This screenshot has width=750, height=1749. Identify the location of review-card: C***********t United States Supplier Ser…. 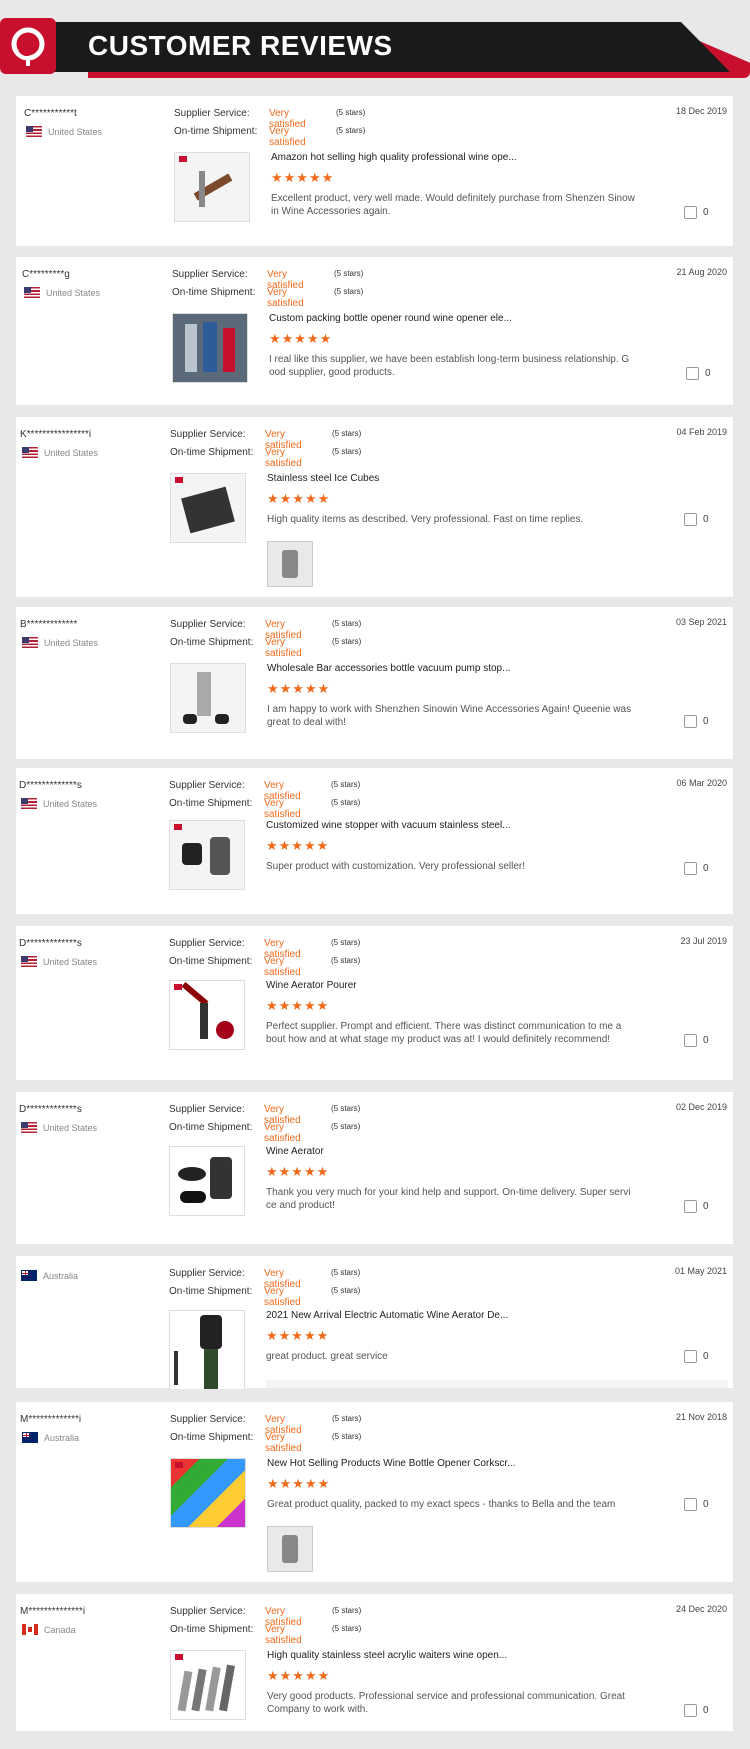
(374, 171).